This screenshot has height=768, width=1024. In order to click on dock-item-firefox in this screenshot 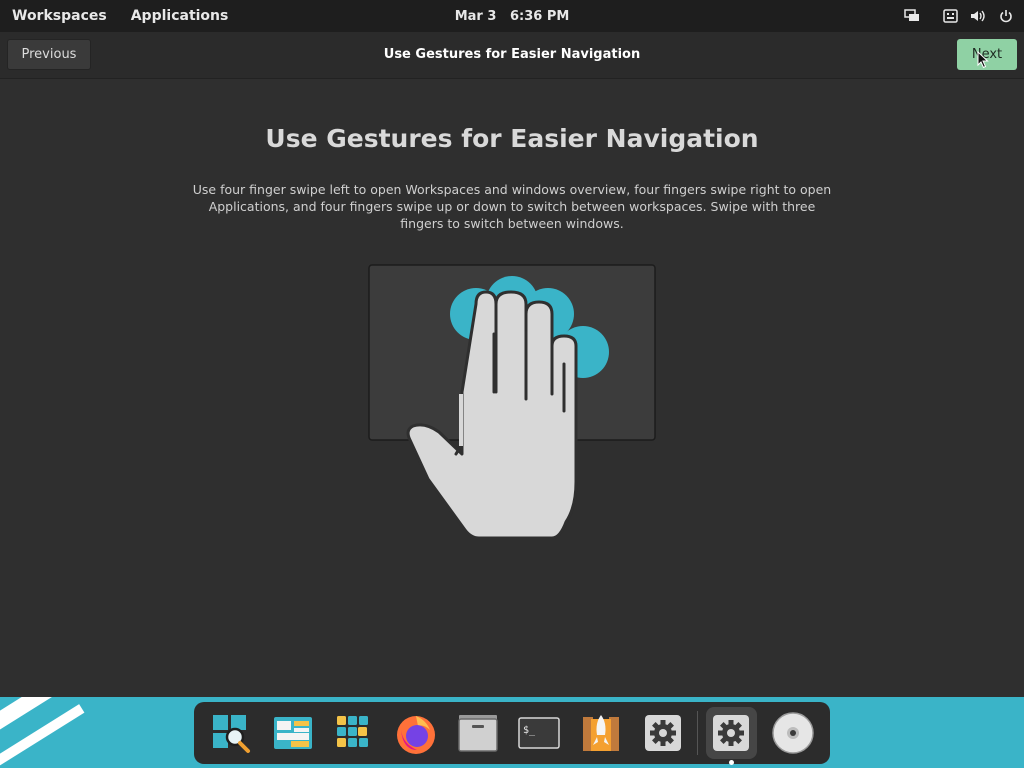, I will do `click(416, 733)`.